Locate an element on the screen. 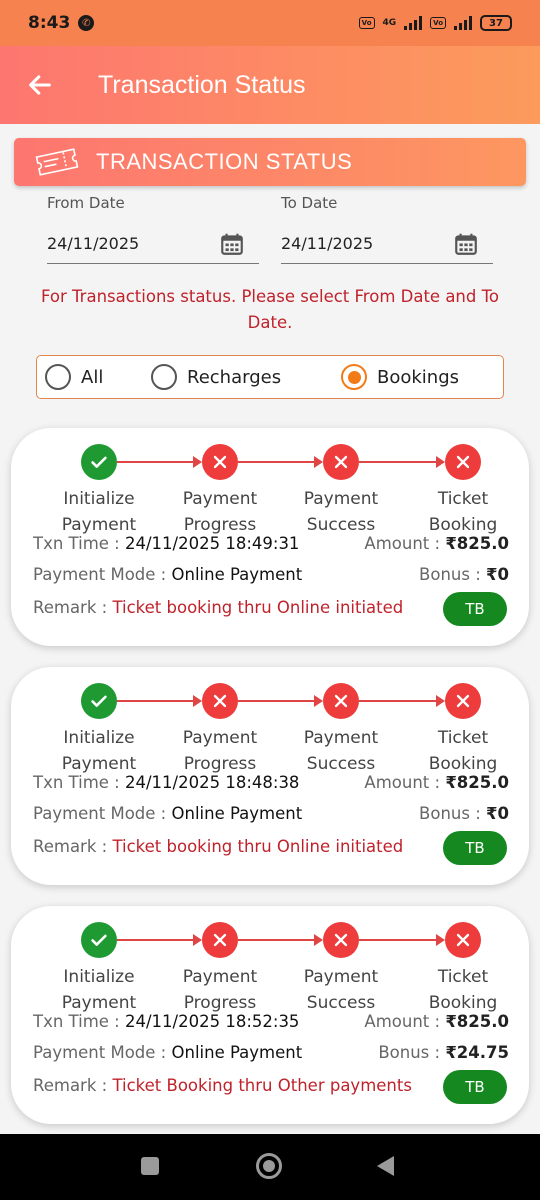 The image size is (540, 1200). txn-time-value: 24/11/2025 18:49:31 is located at coordinates (212, 543).